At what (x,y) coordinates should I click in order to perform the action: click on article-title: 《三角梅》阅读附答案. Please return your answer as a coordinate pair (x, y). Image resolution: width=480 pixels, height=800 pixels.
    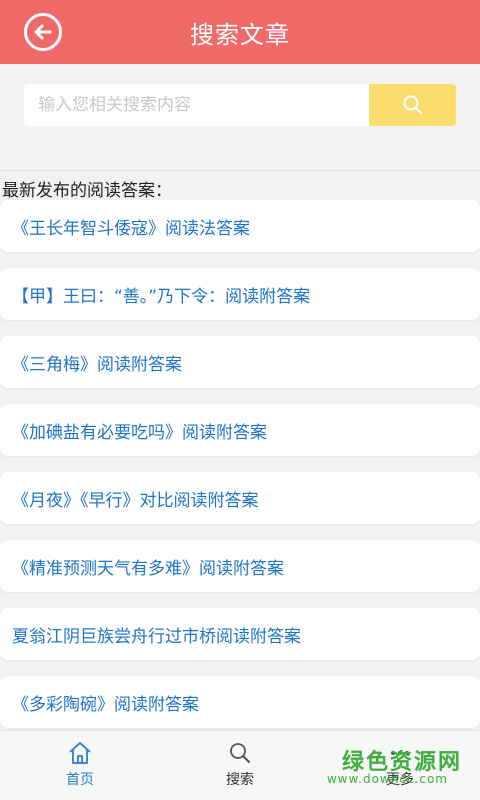
    Looking at the image, I should click on (97, 364).